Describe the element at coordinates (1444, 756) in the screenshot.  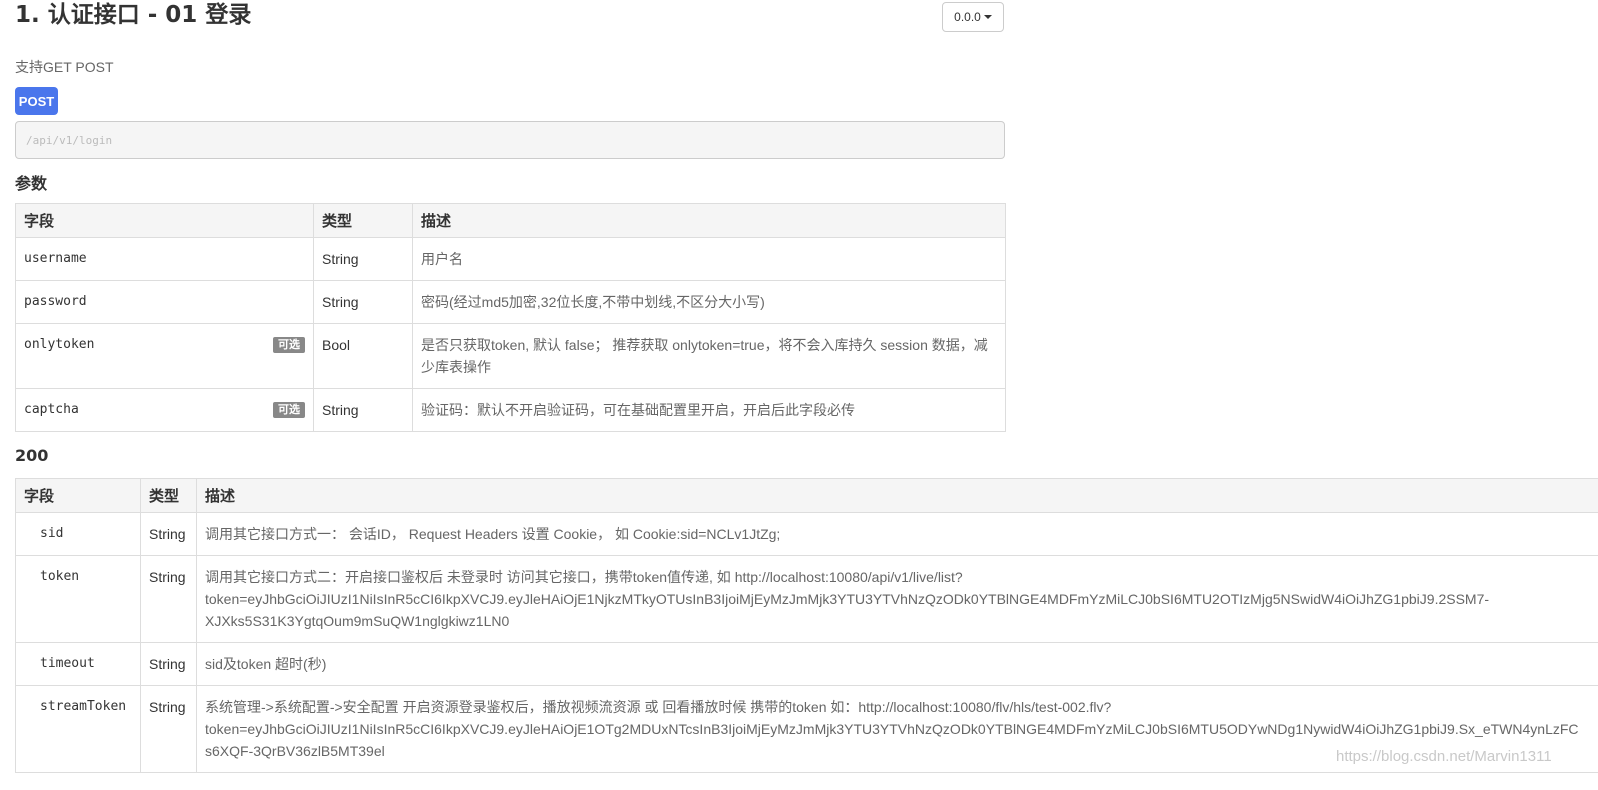
I see `watermark: https://blog.csdn.net/Marvin1311` at that location.